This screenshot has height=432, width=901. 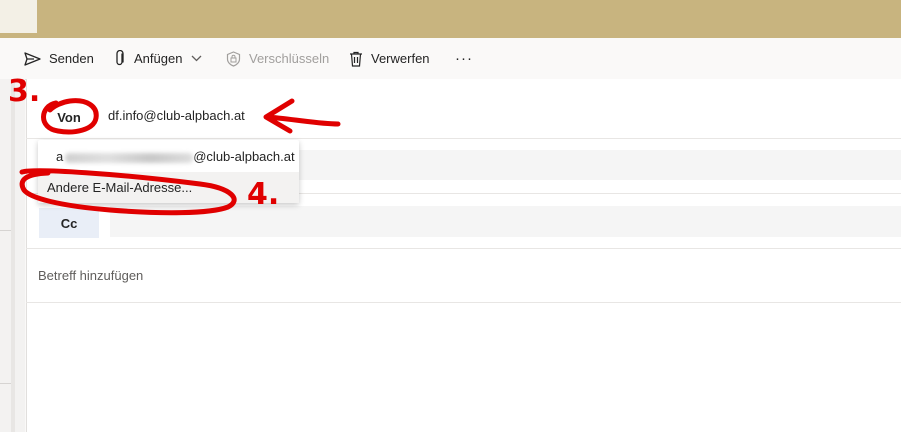 What do you see at coordinates (13, 255) in the screenshot?
I see `left-pane-scrollbar` at bounding box center [13, 255].